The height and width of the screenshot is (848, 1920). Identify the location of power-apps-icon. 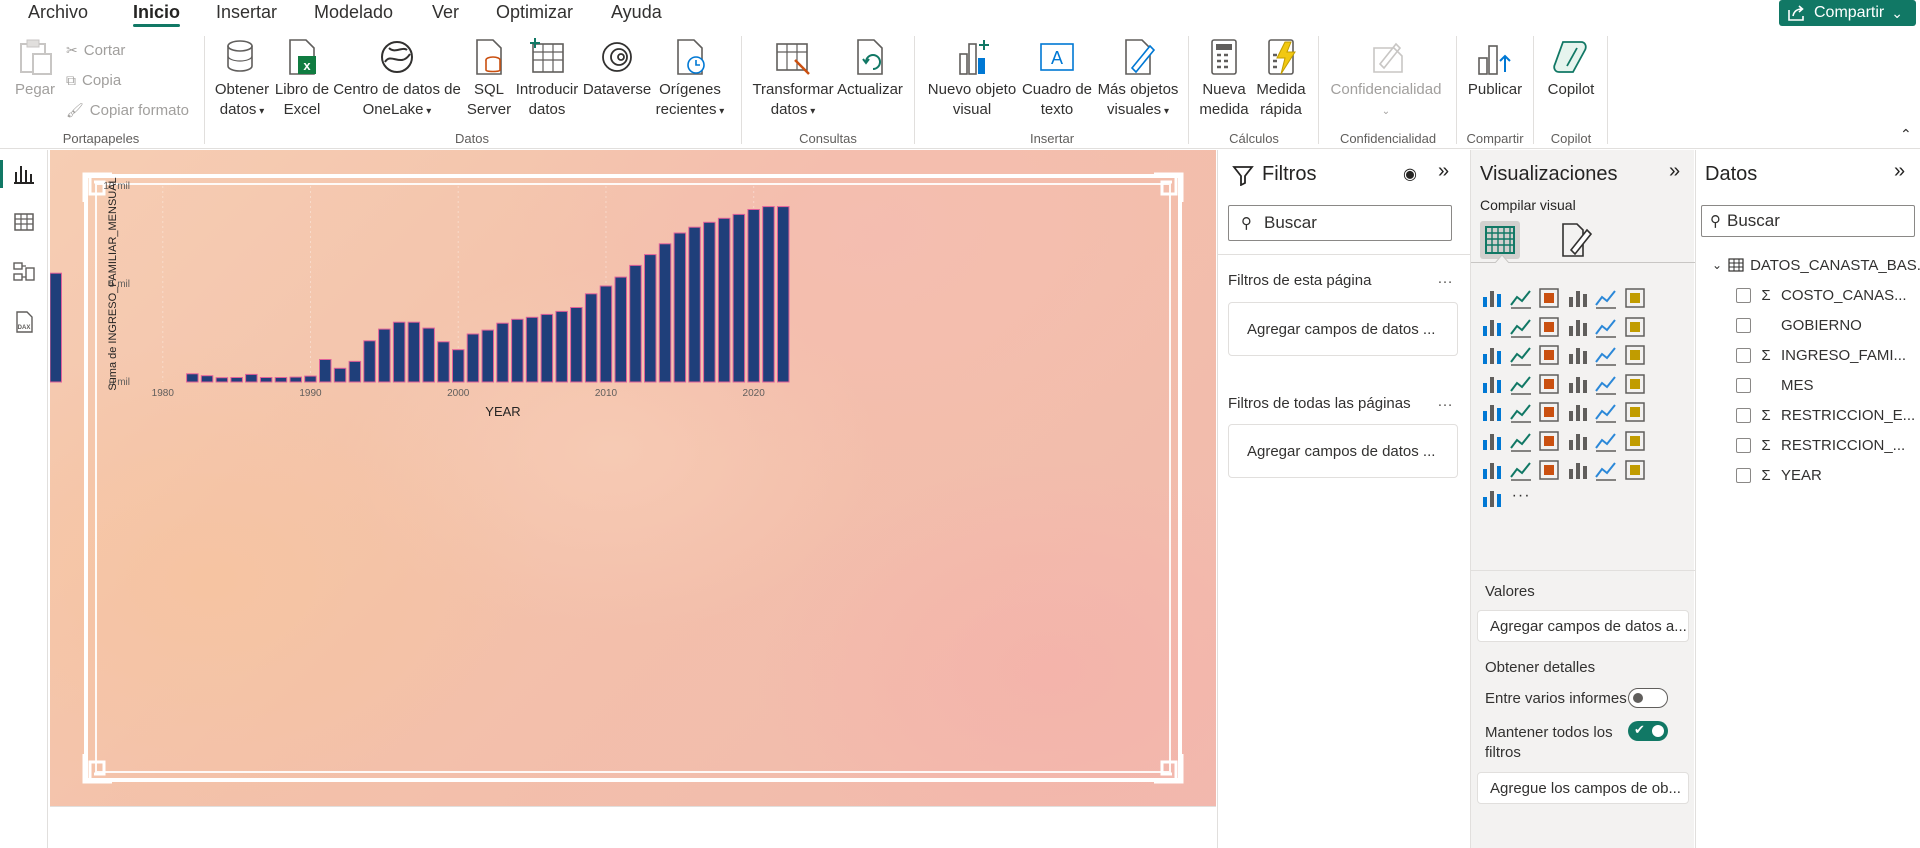
(1549, 470).